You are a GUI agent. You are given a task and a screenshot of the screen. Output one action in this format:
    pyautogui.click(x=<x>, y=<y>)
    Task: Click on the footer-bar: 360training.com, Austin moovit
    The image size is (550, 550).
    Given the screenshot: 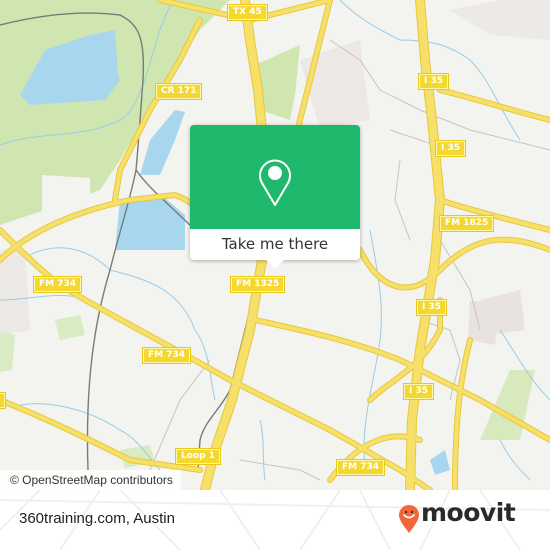 What is the action you would take?
    pyautogui.click(x=275, y=520)
    